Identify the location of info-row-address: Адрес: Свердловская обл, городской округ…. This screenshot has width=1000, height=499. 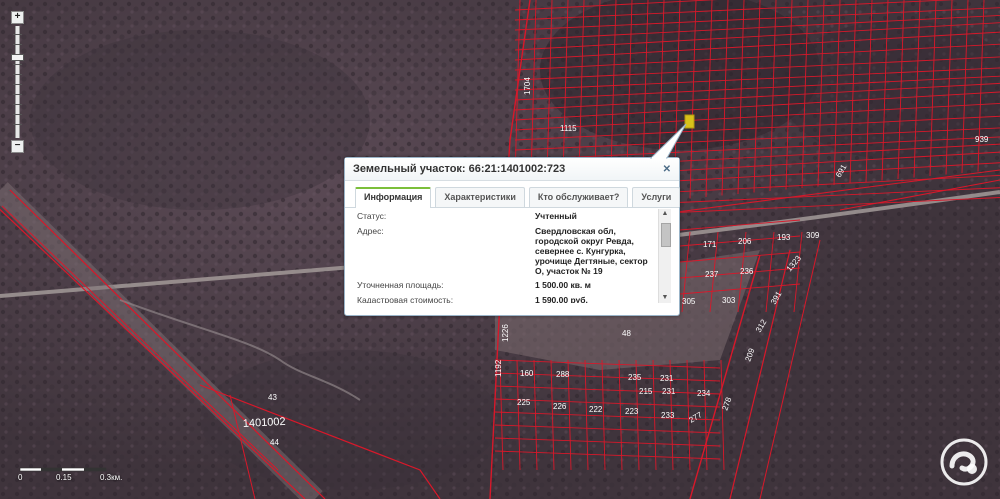
(505, 251).